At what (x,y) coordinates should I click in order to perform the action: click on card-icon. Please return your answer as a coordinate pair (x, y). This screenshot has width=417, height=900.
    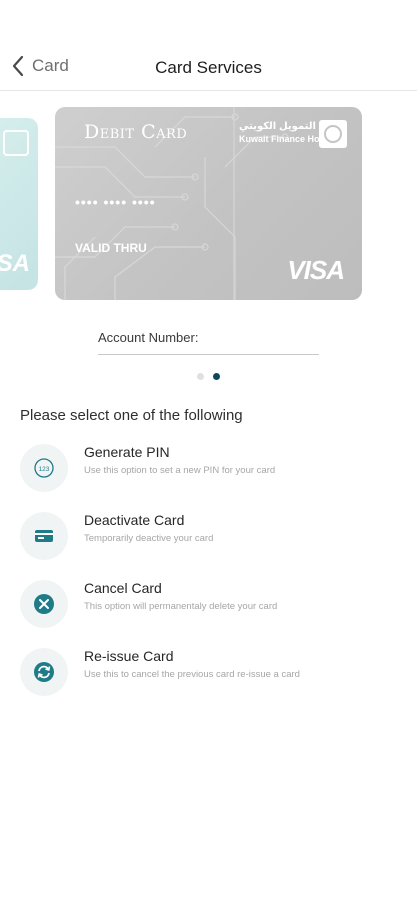
    Looking at the image, I should click on (44, 536).